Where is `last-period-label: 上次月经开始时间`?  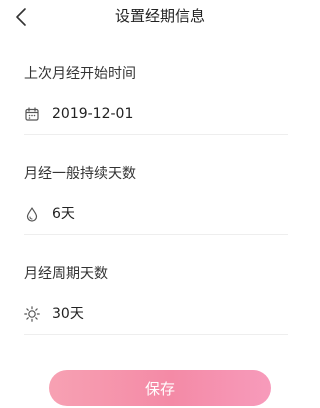
last-period-label: 上次月经开始时间 is located at coordinates (80, 74).